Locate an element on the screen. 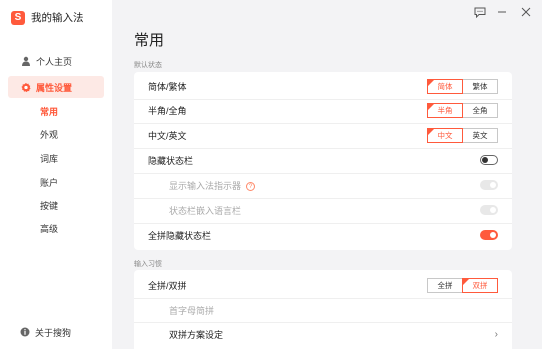 This screenshot has width=542, height=349. cn-en-segmented: 中文 英文 is located at coordinates (462, 135).